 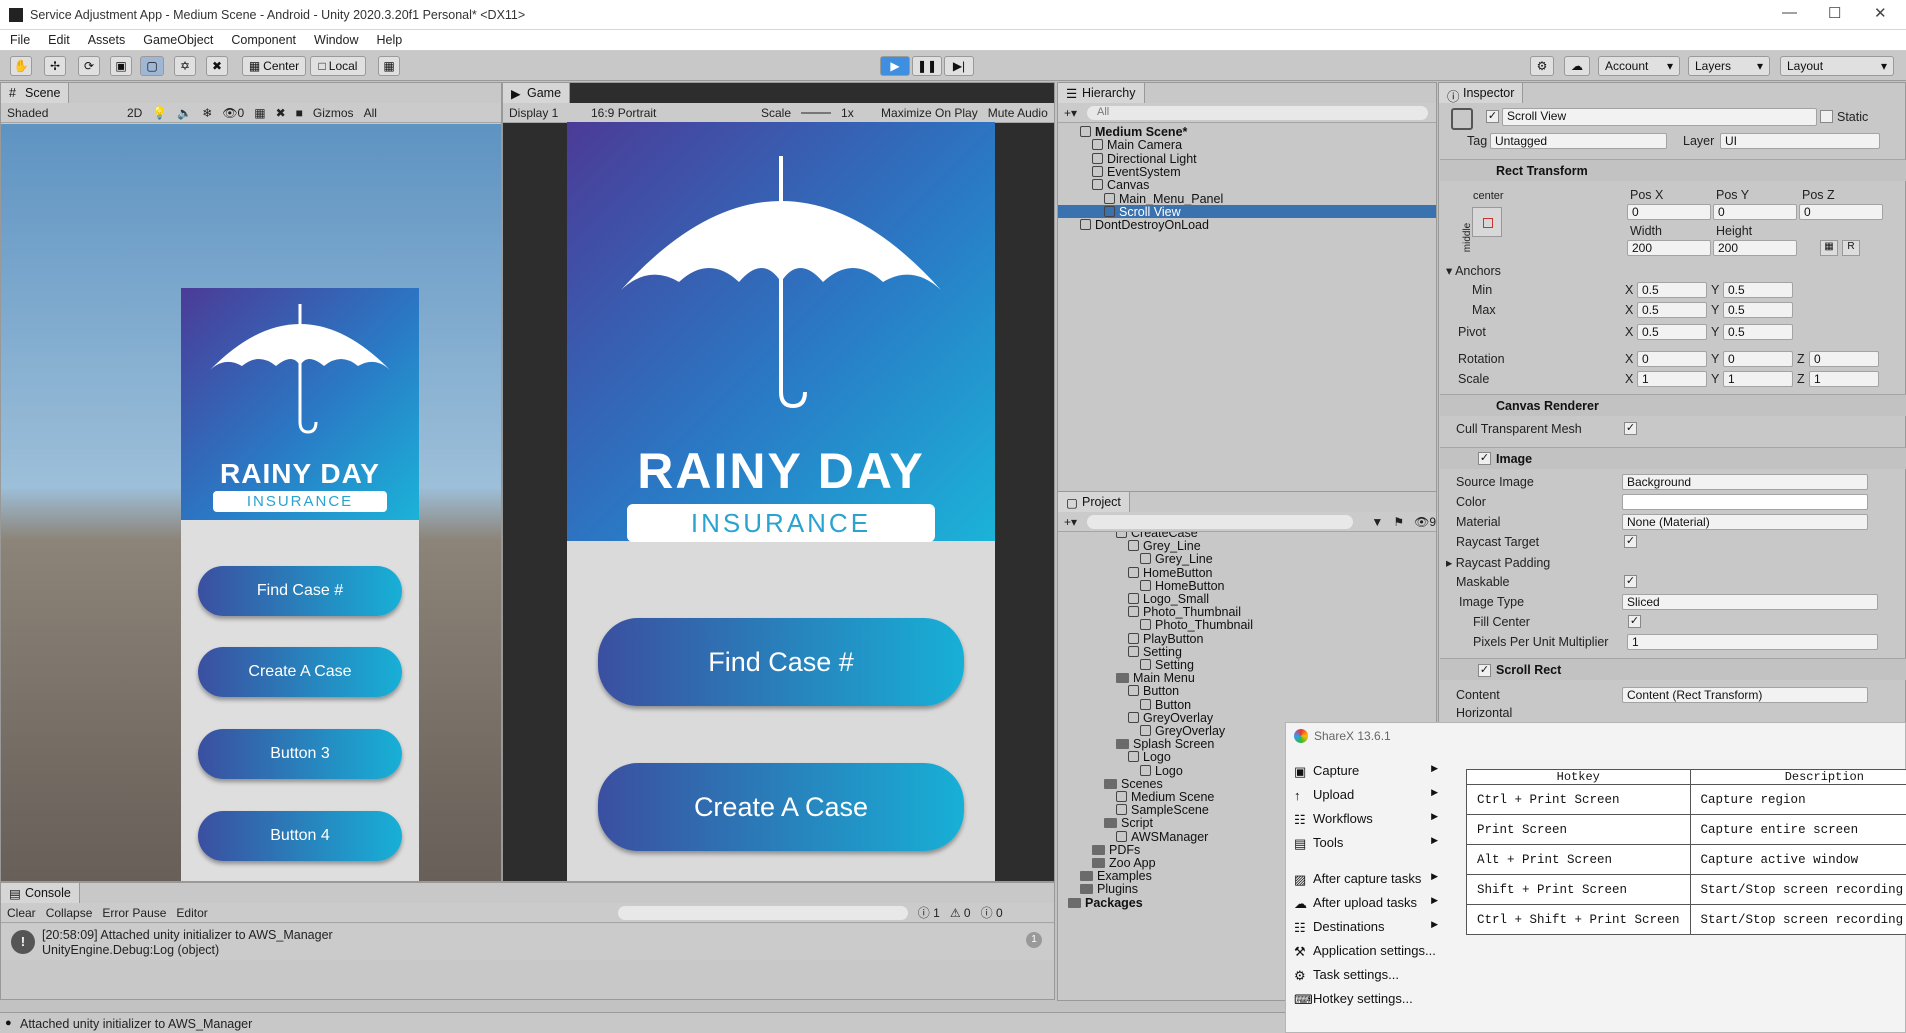 What do you see at coordinates (1425, 522) in the screenshot?
I see `hidden-packages-icon: 👁9` at bounding box center [1425, 522].